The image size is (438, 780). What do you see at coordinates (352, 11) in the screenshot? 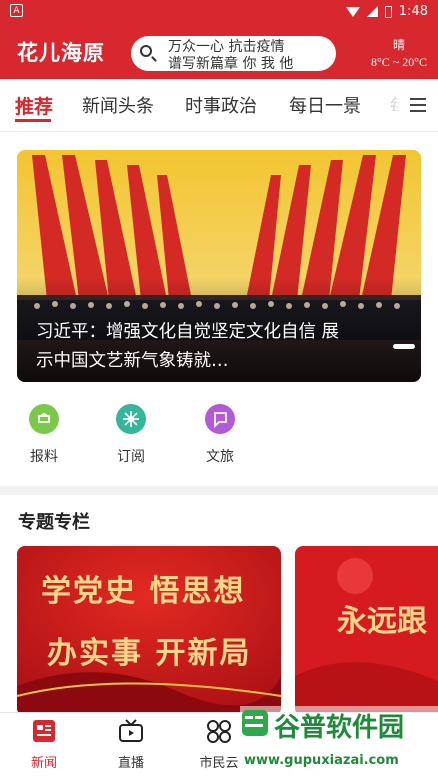
I see `wifi-icon` at bounding box center [352, 11].